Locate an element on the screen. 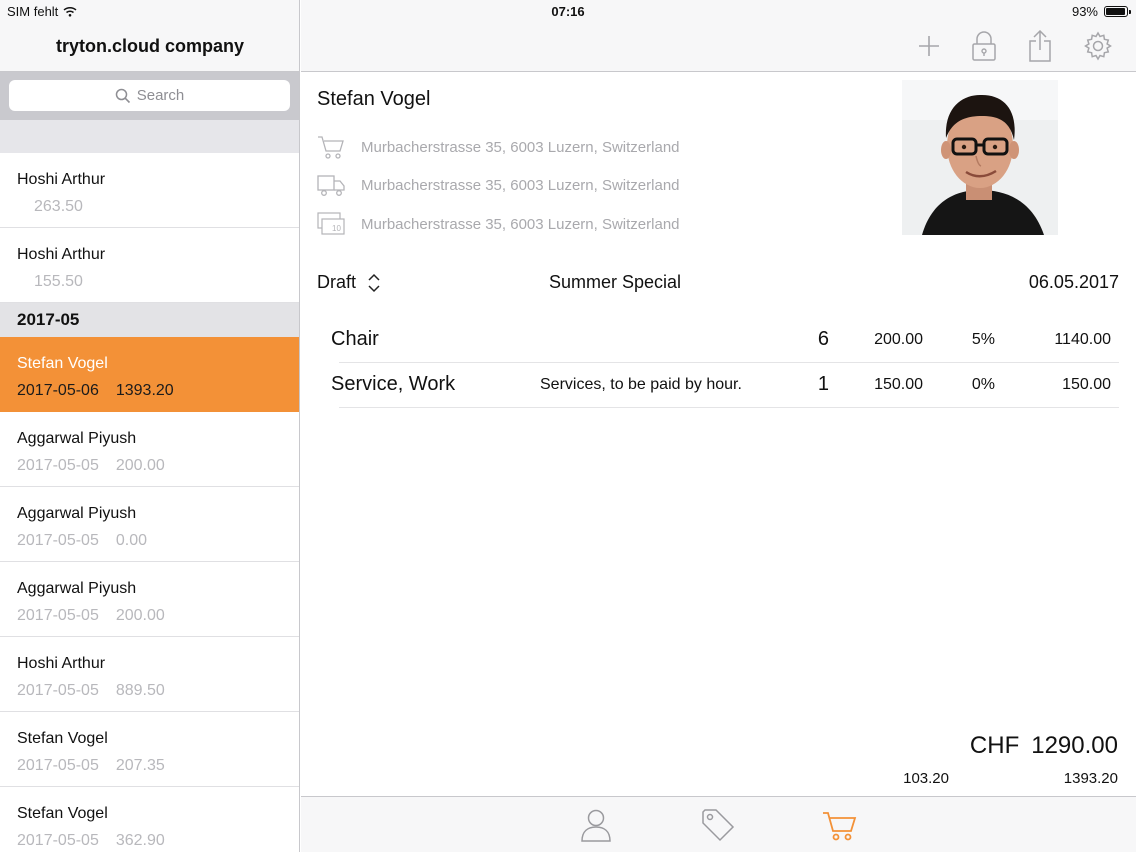 The image size is (1136, 852). person-icon is located at coordinates (596, 825).